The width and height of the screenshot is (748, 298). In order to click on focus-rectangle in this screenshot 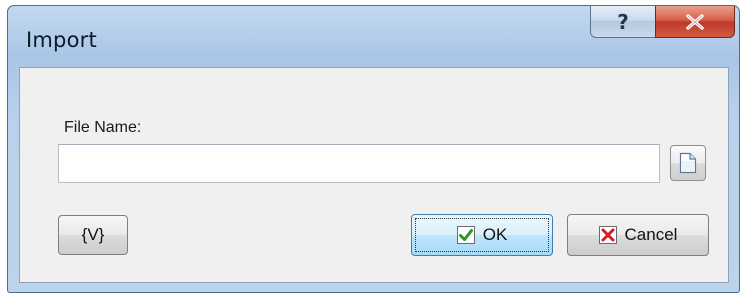, I will do `click(482, 235)`.